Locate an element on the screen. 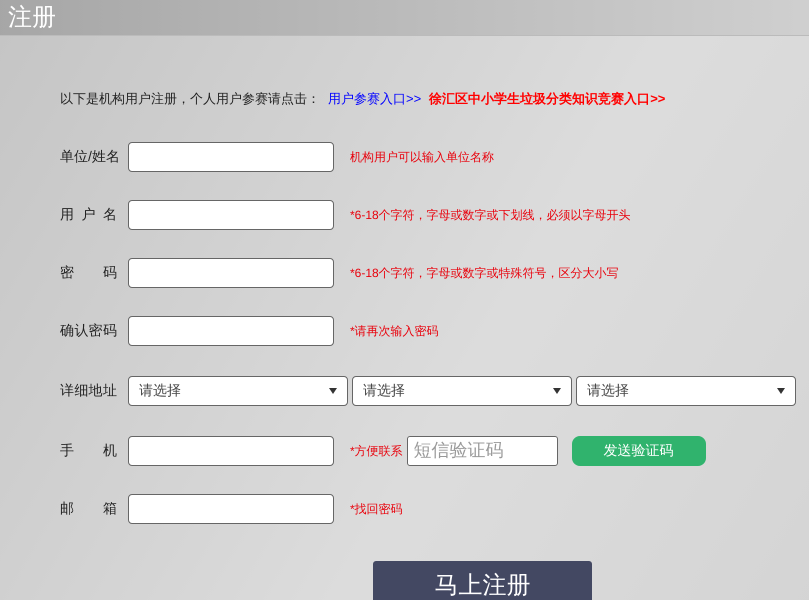  register-button: 马上注册 is located at coordinates (482, 580).